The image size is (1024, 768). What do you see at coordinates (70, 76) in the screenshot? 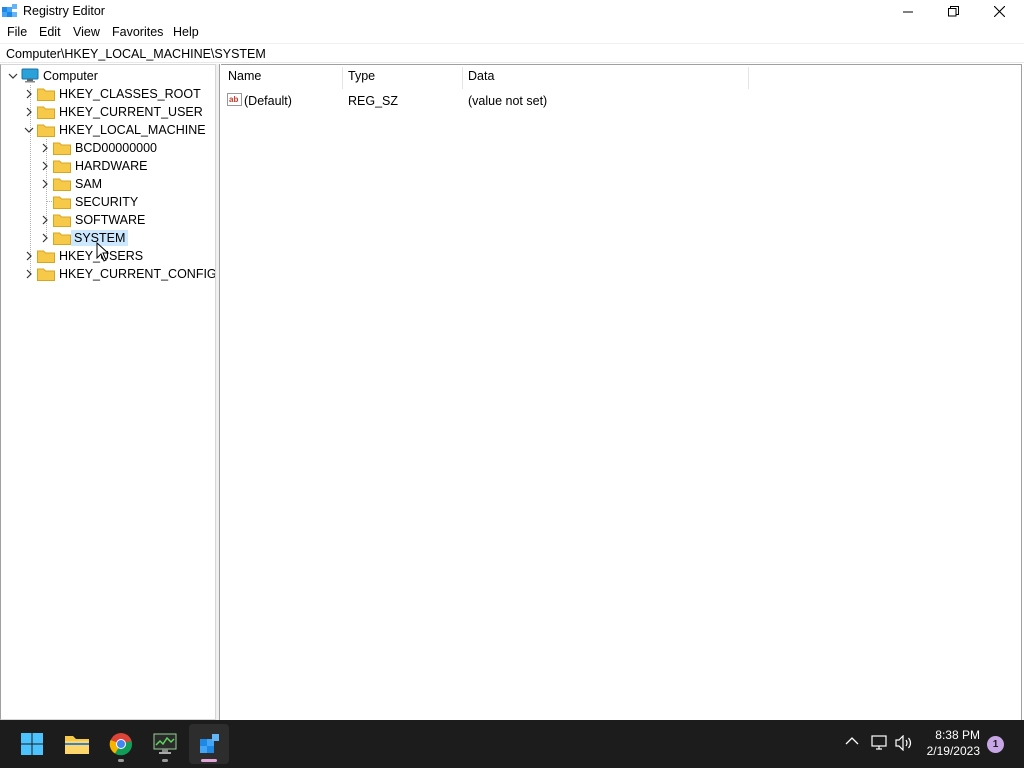
I see `tree-label-computer: Computer` at bounding box center [70, 76].